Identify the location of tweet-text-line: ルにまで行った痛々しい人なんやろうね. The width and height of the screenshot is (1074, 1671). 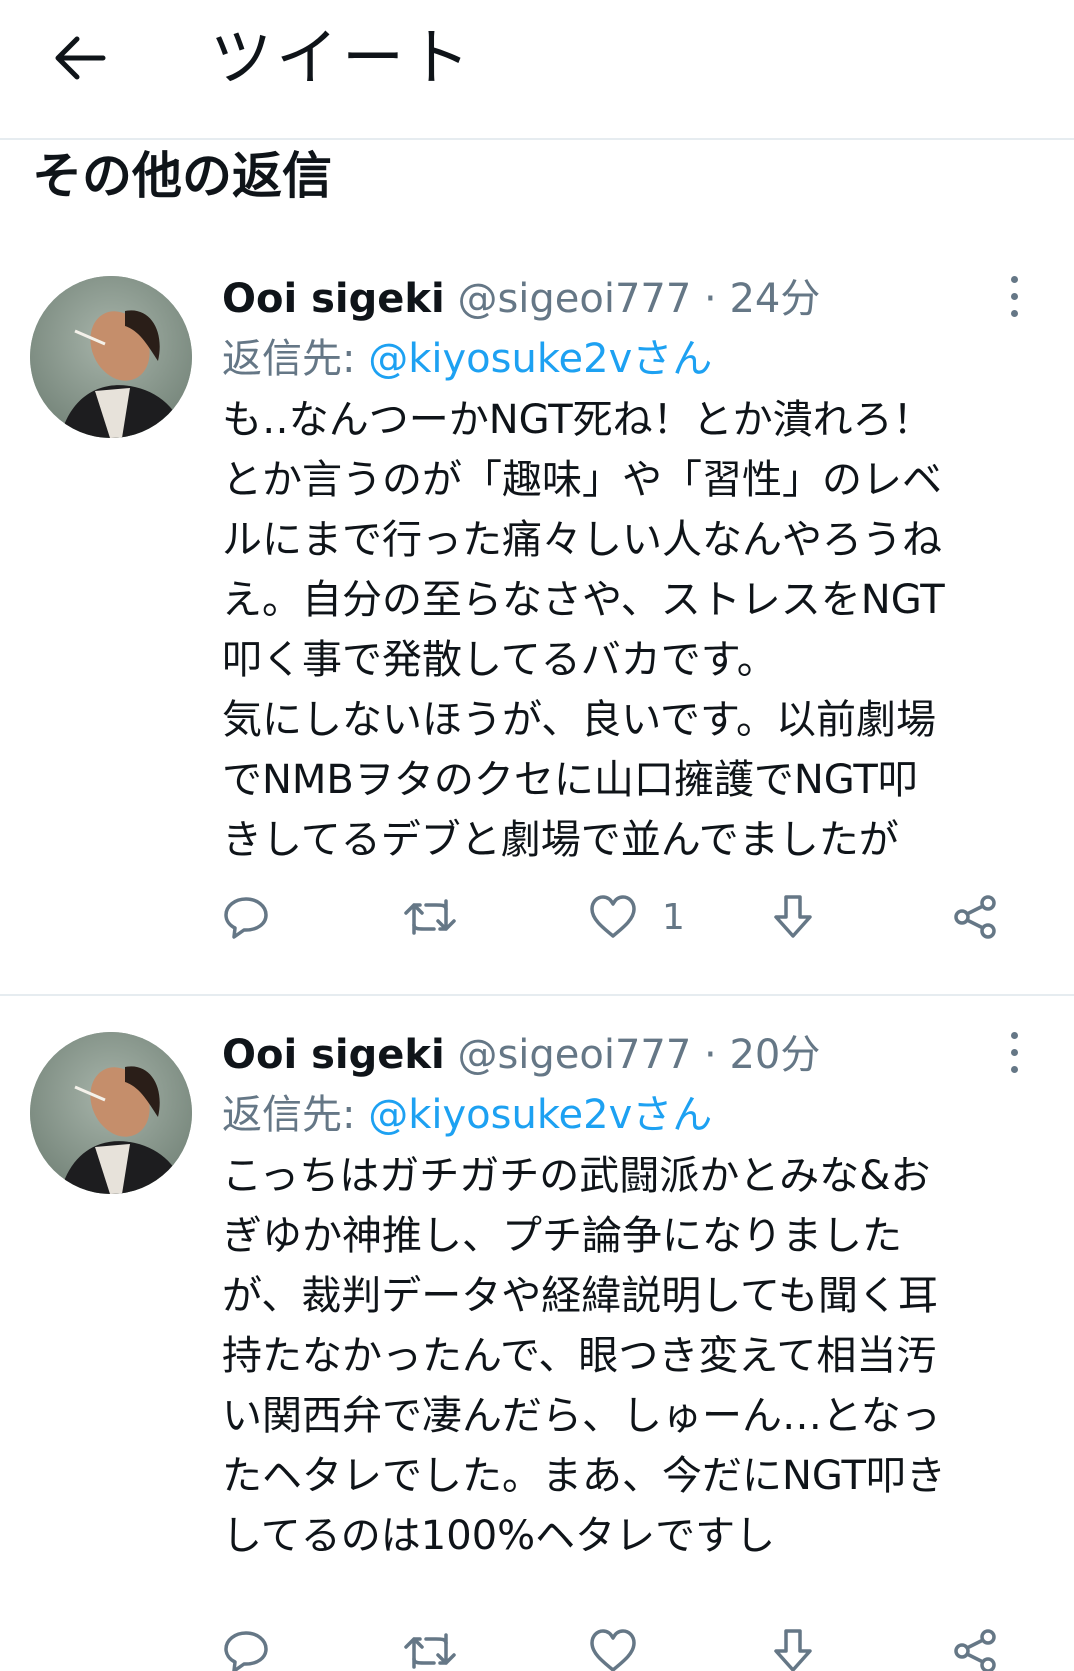
(582, 540).